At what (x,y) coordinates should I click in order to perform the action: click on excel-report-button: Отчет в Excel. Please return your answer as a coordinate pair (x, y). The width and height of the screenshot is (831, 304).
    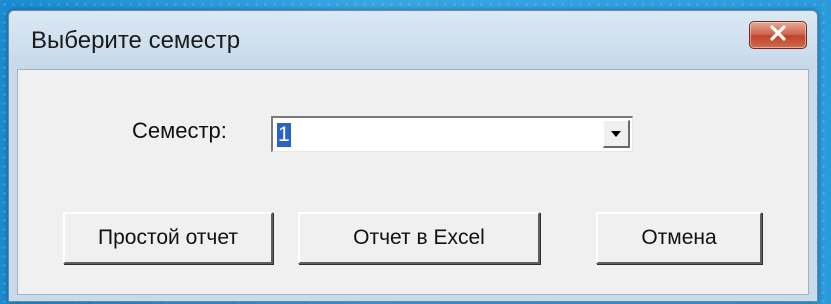
    Looking at the image, I should click on (419, 238).